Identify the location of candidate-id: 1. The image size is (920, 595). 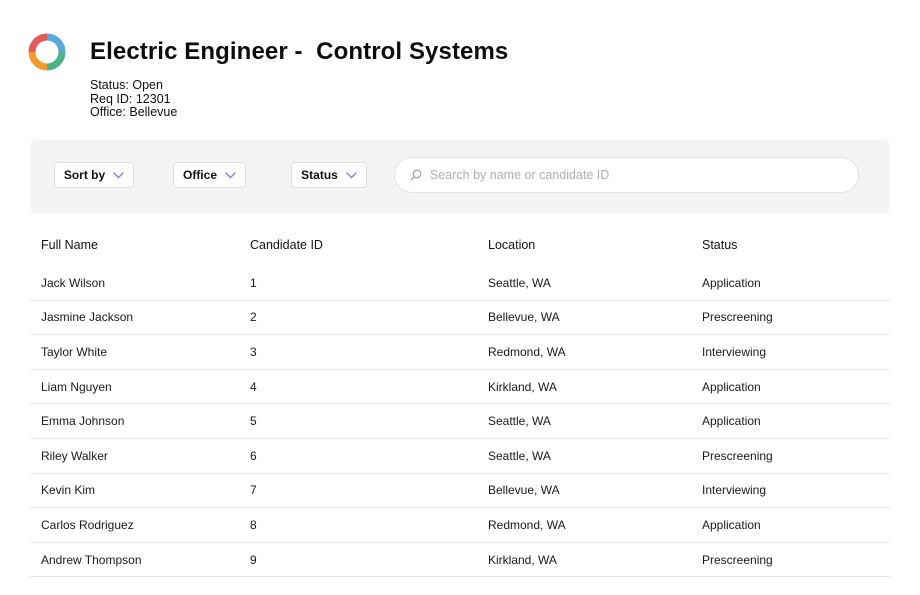
(253, 282).